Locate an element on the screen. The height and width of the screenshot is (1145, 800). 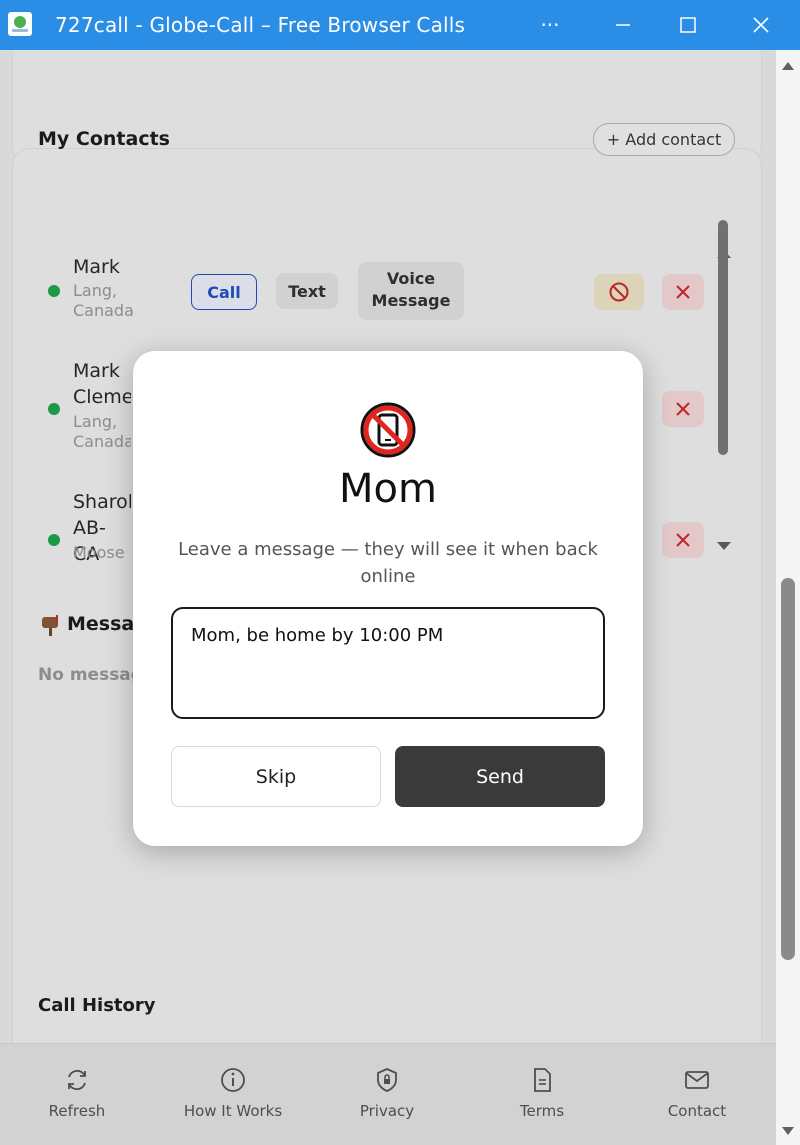
no-phone-icon is located at coordinates (388, 430).